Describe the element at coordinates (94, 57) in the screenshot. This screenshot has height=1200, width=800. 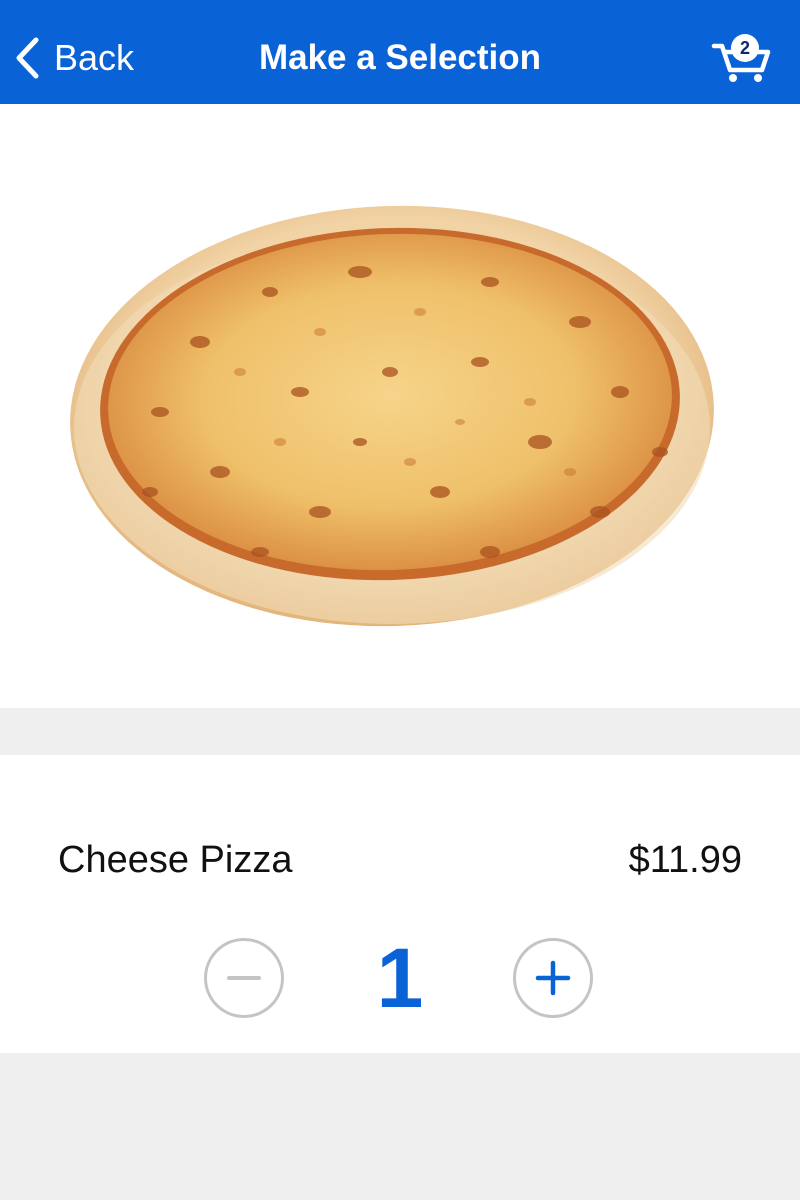
I see `back-label: Back` at that location.